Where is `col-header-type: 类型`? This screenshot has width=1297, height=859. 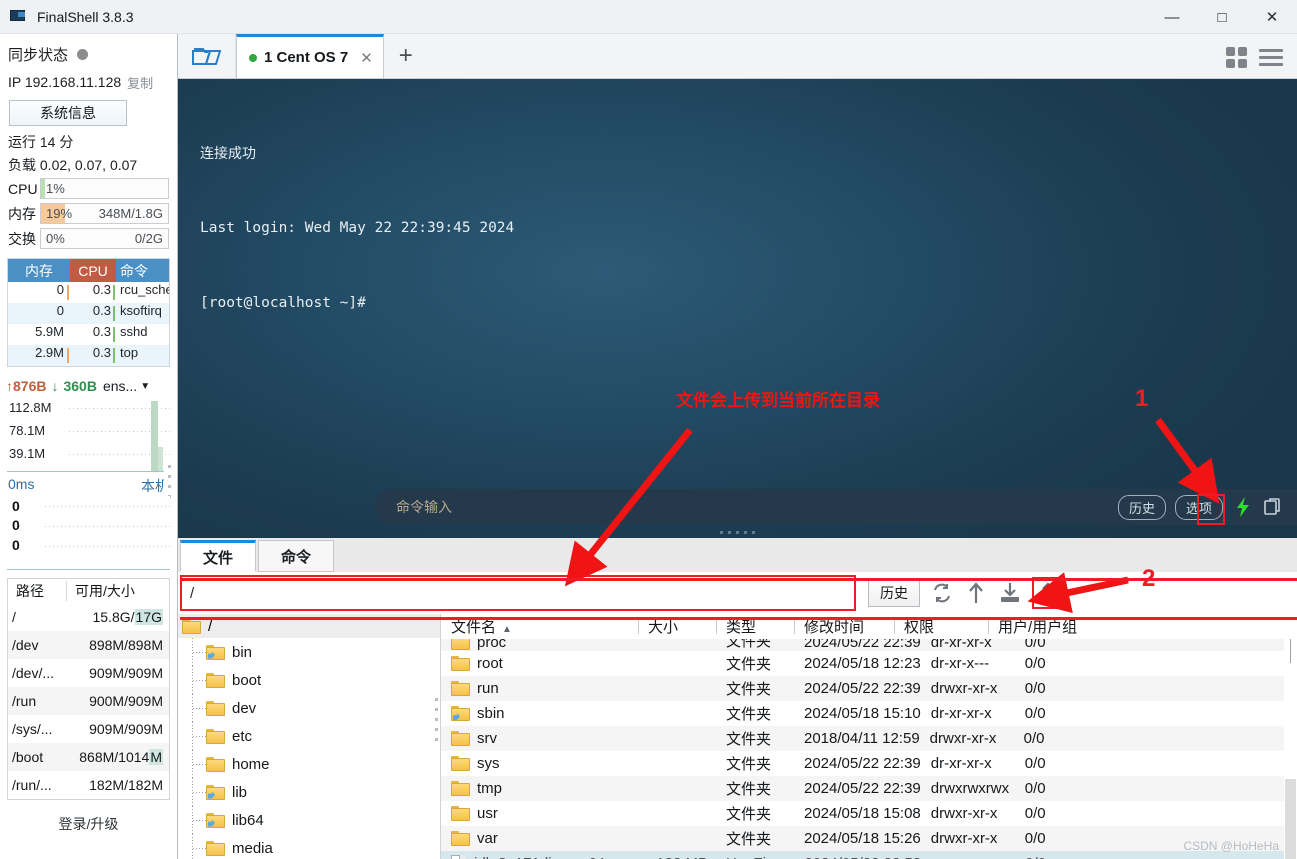
col-header-type: 类型 is located at coordinates (755, 626).